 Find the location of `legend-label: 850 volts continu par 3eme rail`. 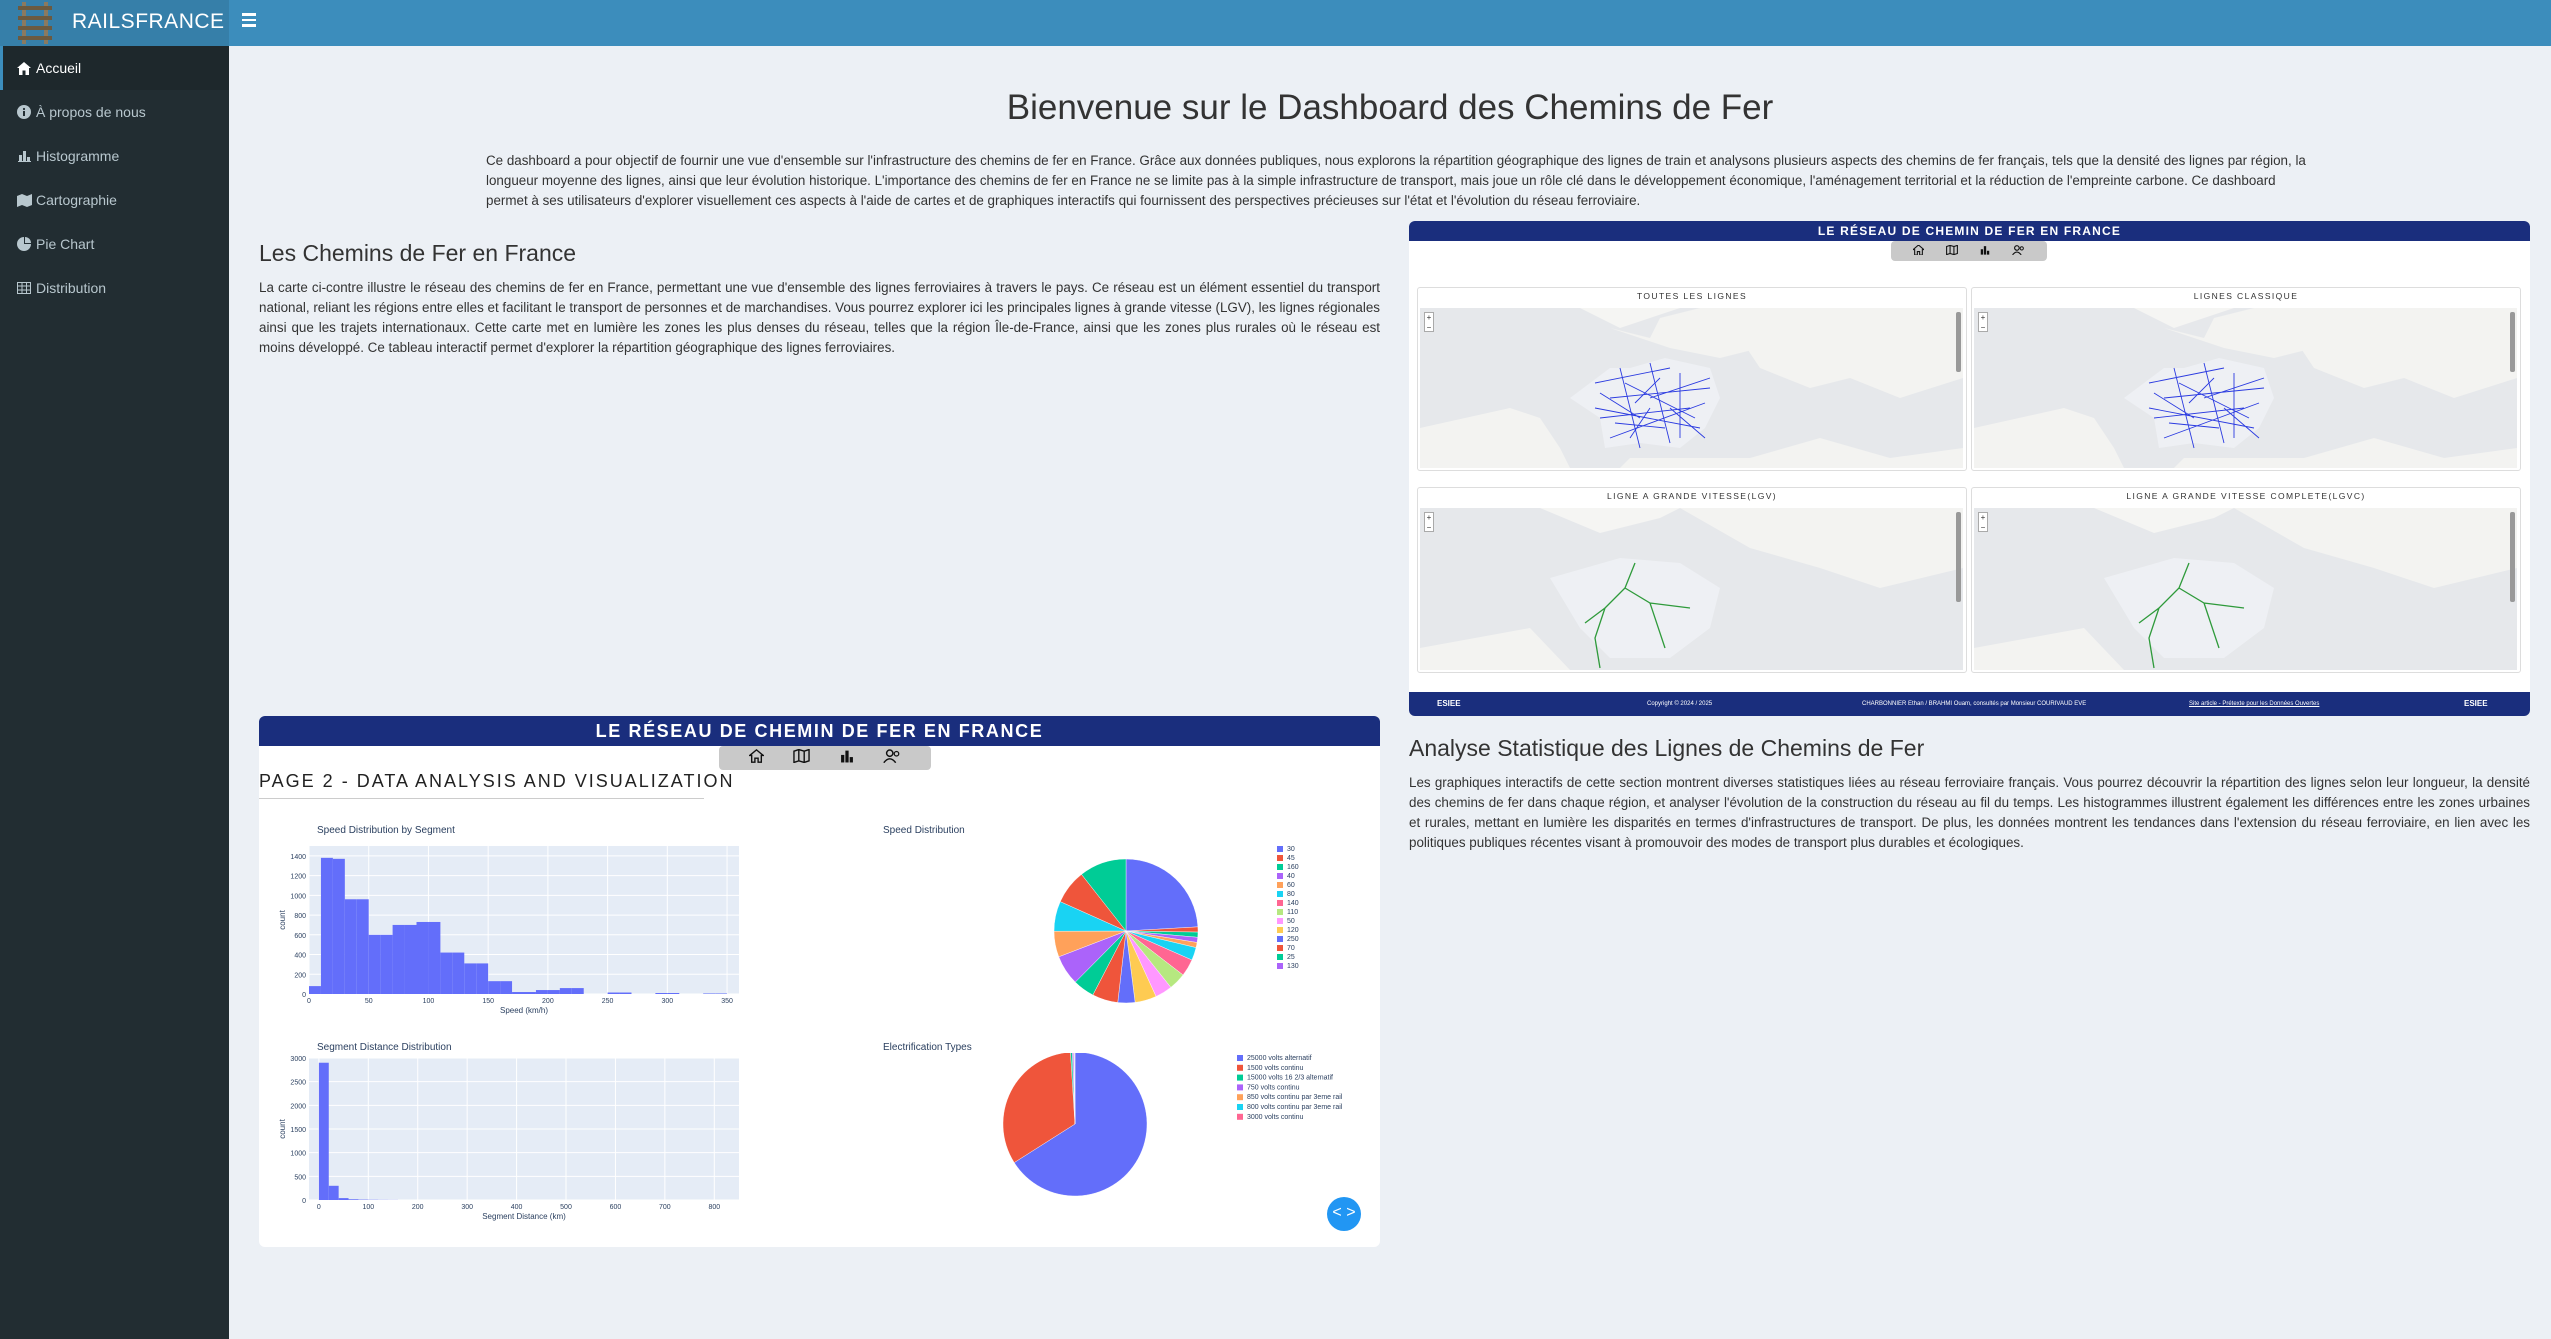

legend-label: 850 volts continu par 3eme rail is located at coordinates (1295, 1097).